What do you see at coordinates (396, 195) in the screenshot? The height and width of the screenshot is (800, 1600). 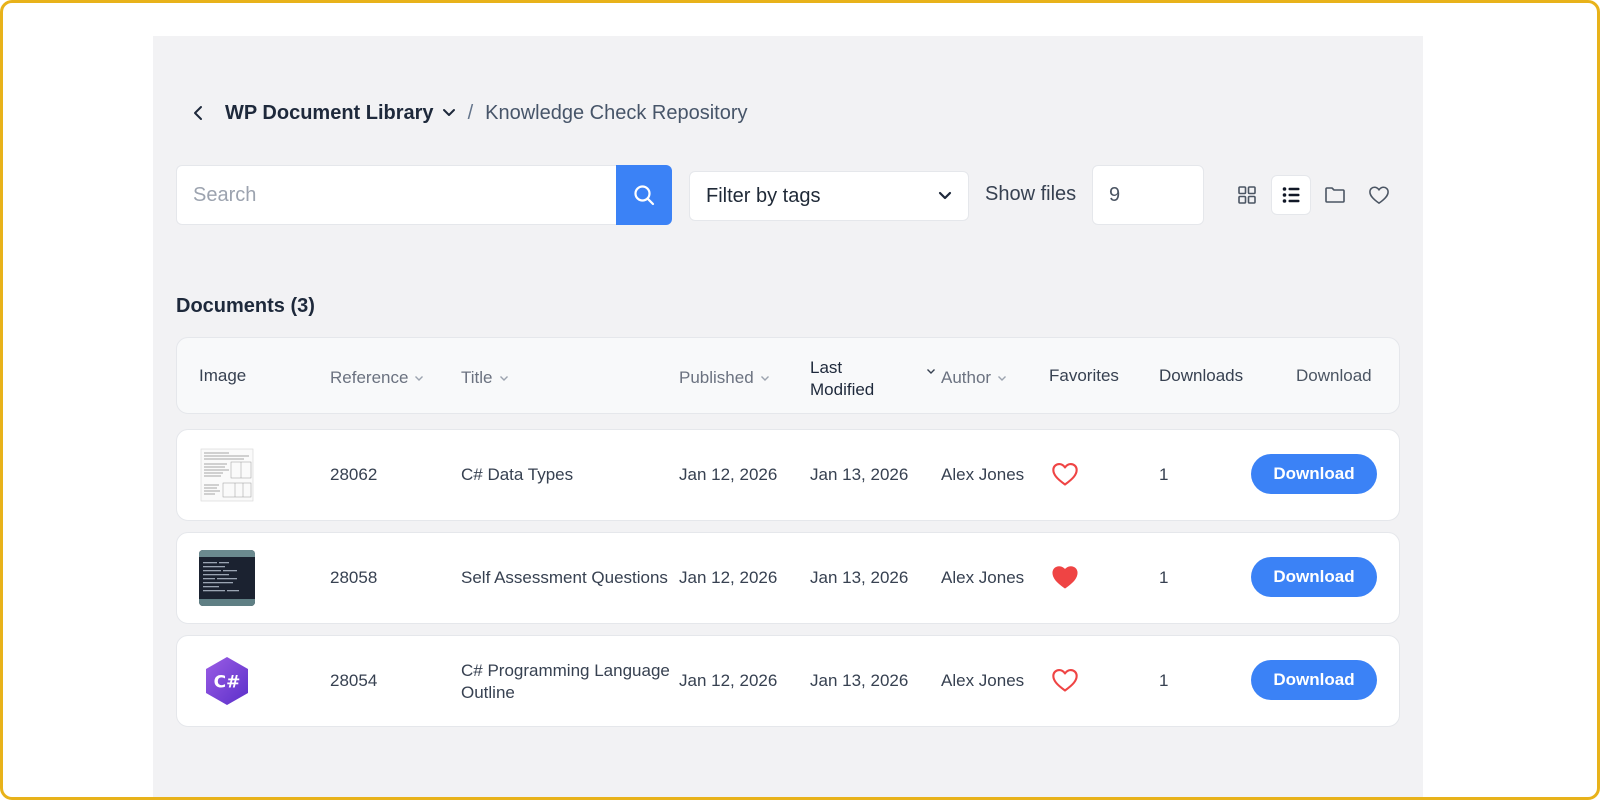 I see `search-input` at bounding box center [396, 195].